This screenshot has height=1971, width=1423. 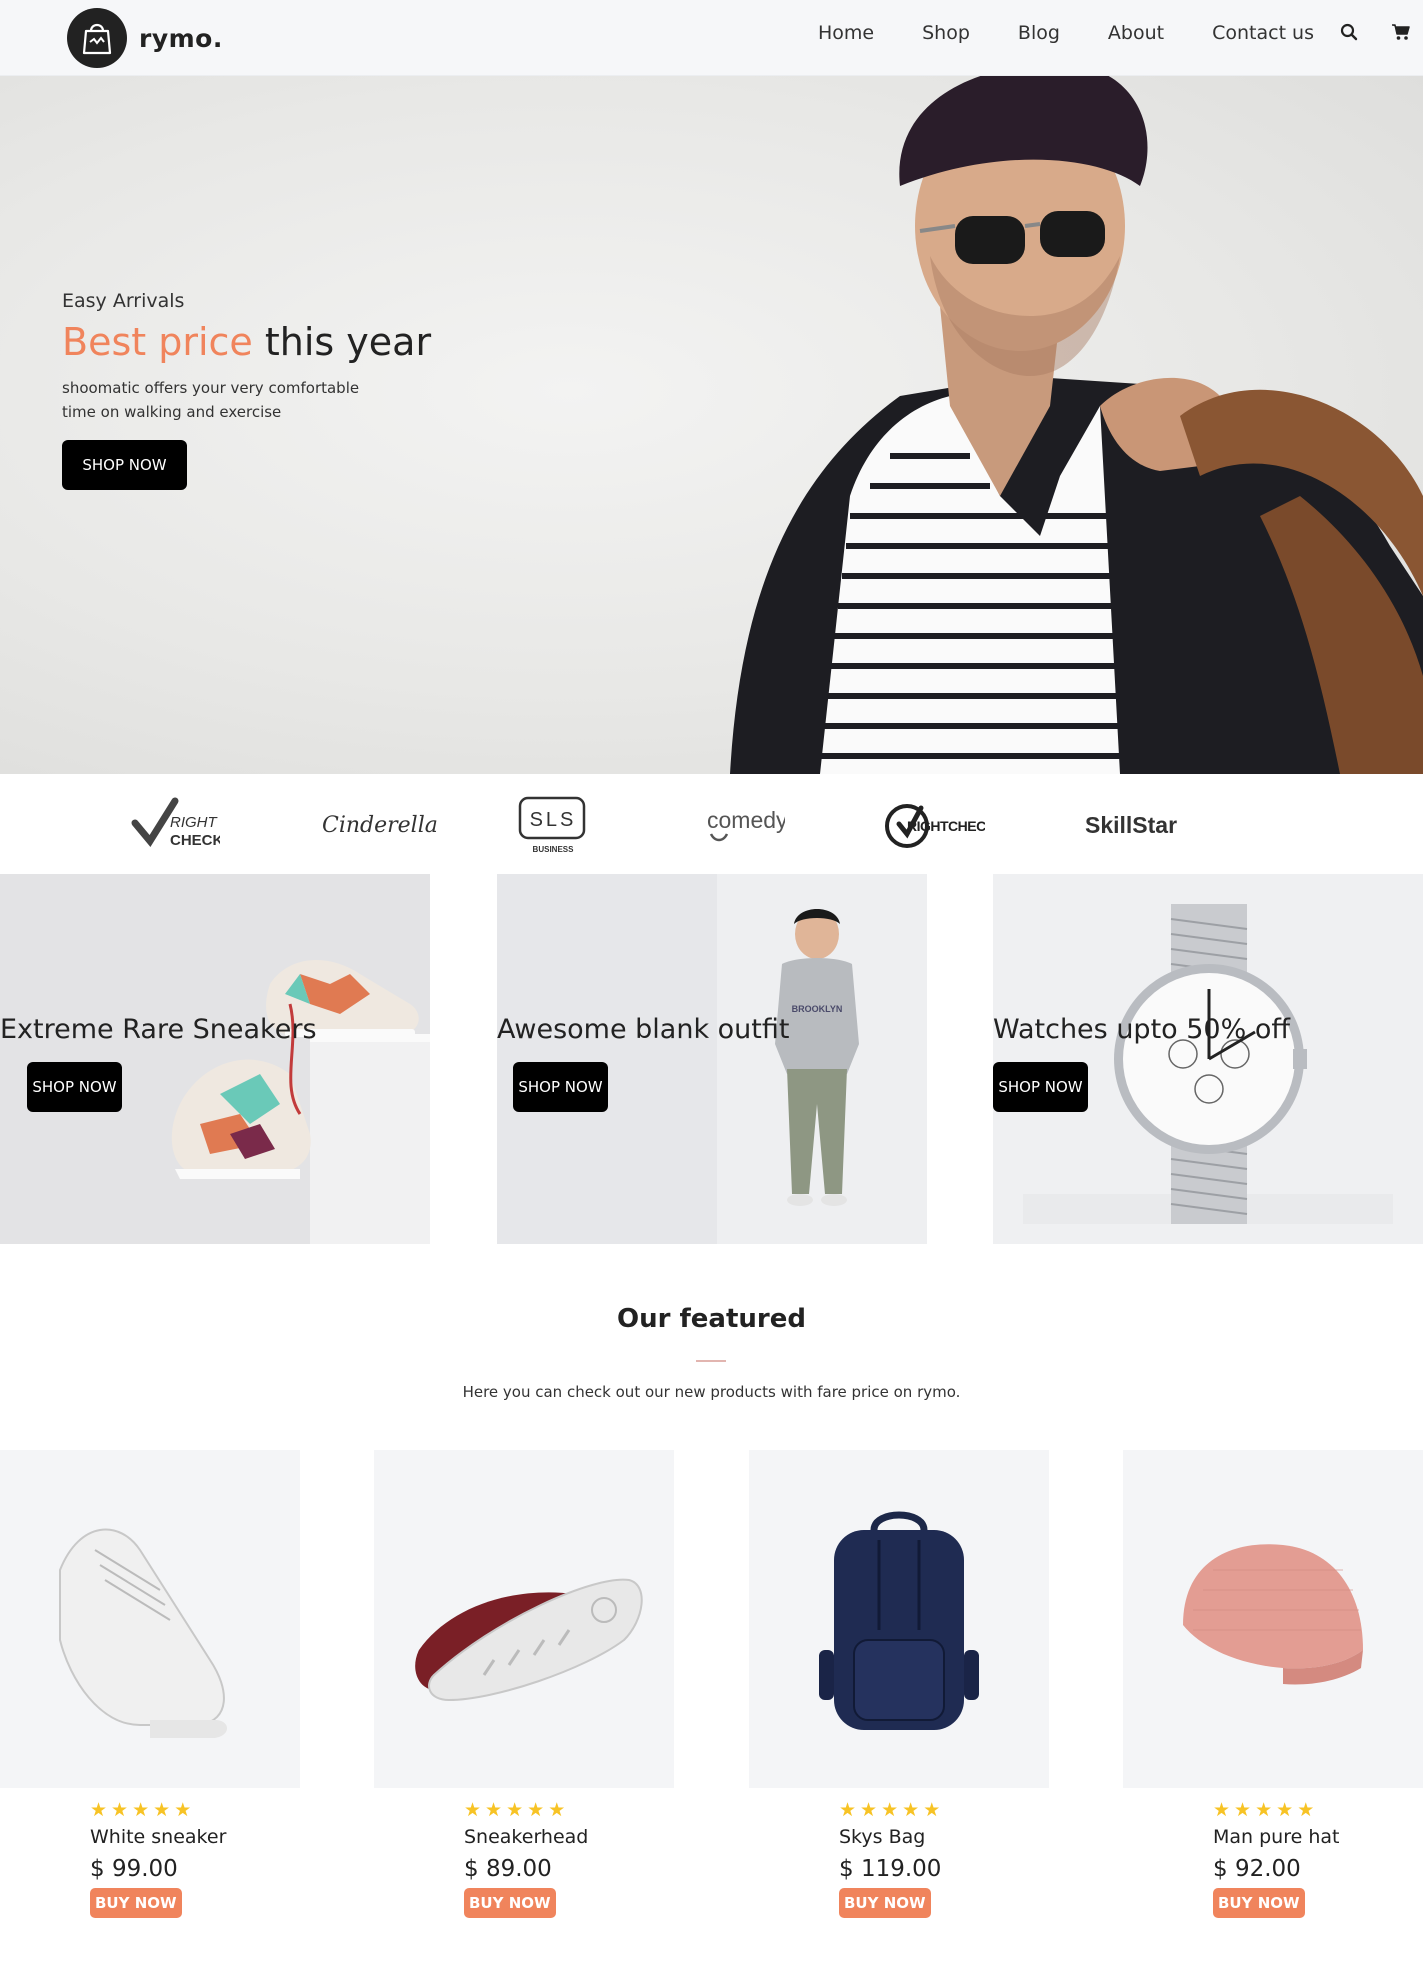 I want to click on sneakers-image, so click(x=215, y=1059).